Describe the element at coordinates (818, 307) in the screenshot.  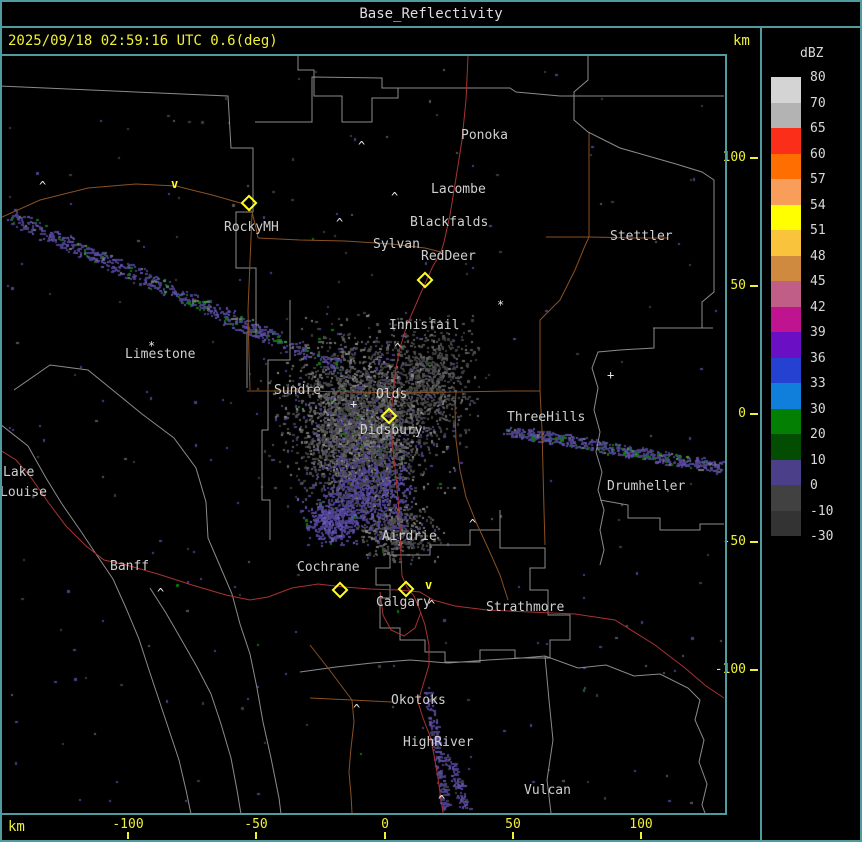
I see `legend-value-label: 42` at that location.